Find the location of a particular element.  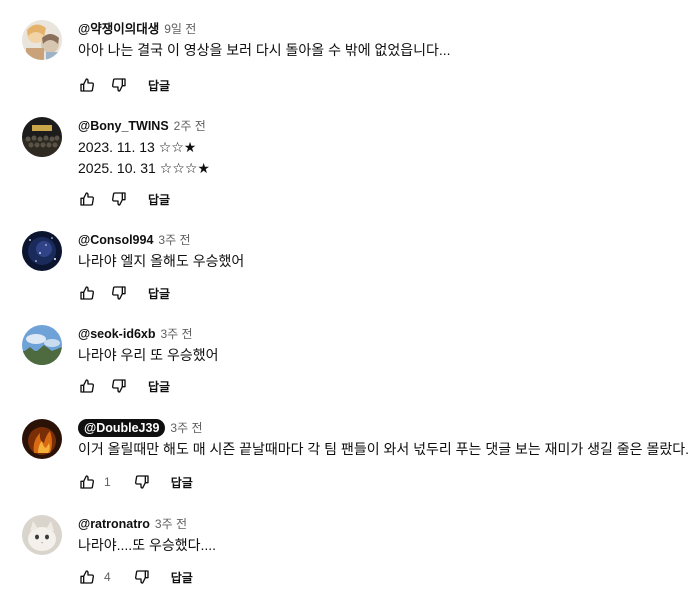

author-name: @seok-id6xb is located at coordinates (117, 334).